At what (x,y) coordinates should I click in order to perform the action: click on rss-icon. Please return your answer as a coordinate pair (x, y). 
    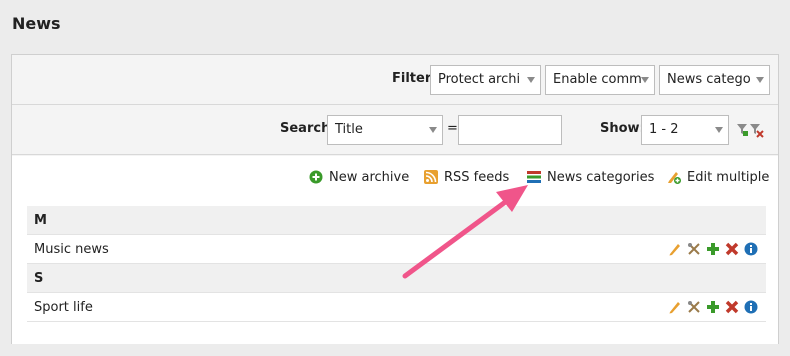
    Looking at the image, I should click on (431, 177).